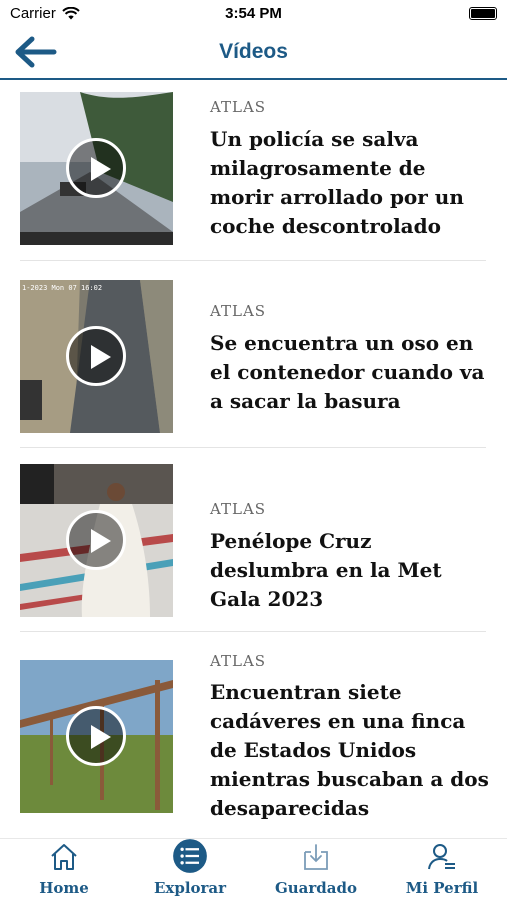 This screenshot has height=900, width=507. Describe the element at coordinates (316, 857) in the screenshot. I see `saved-download-icon` at that location.